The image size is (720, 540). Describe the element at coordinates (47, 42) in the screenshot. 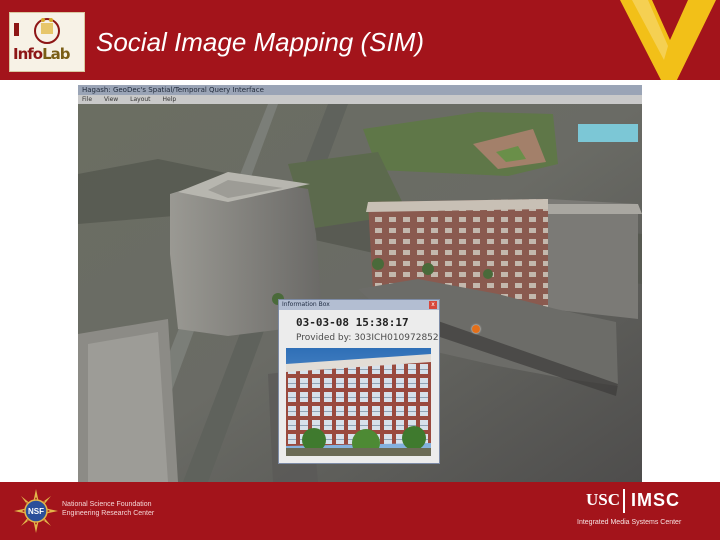

I see `infolab-logo: InfoLab` at that location.